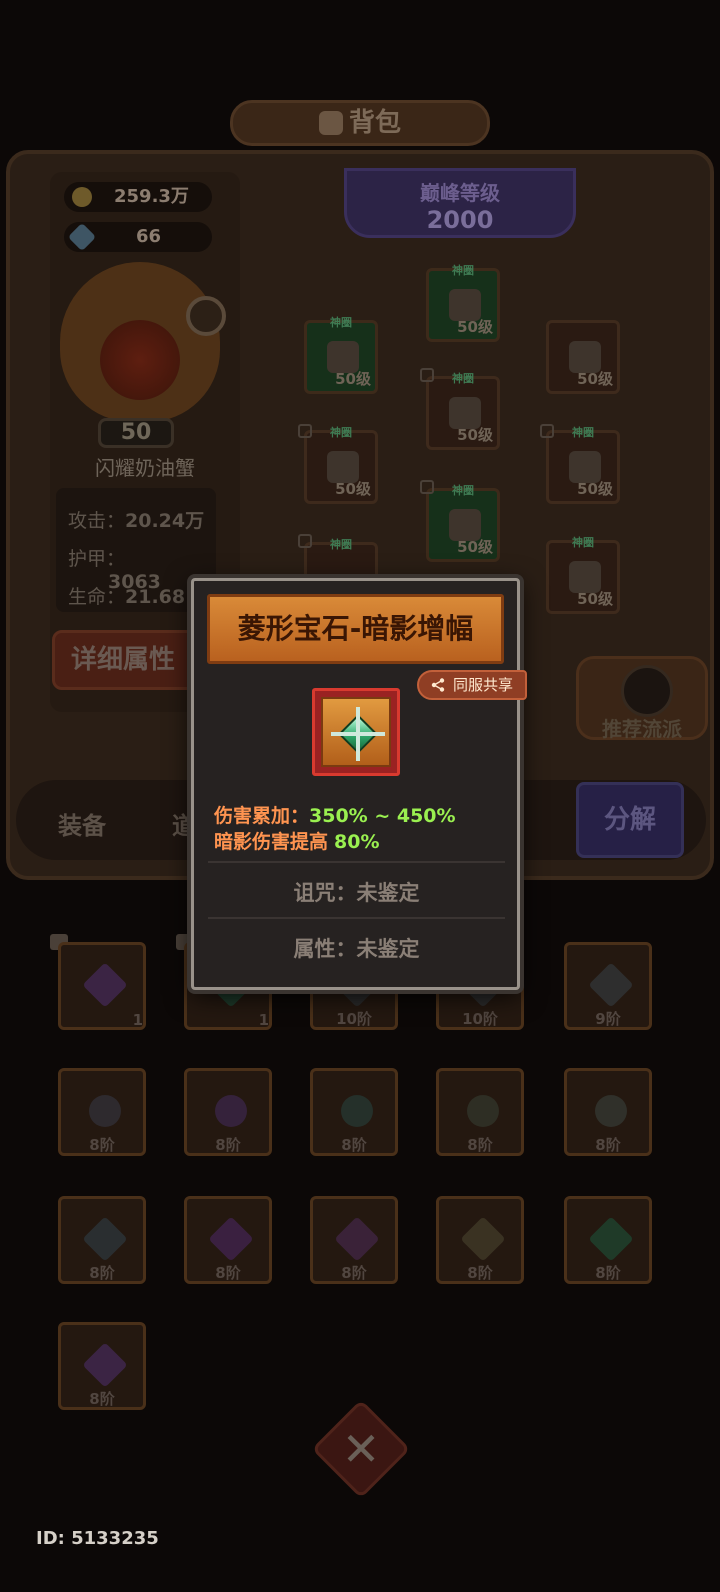 Image resolution: width=720 pixels, height=1592 pixels. I want to click on inventory-slot: 9阶, so click(608, 986).